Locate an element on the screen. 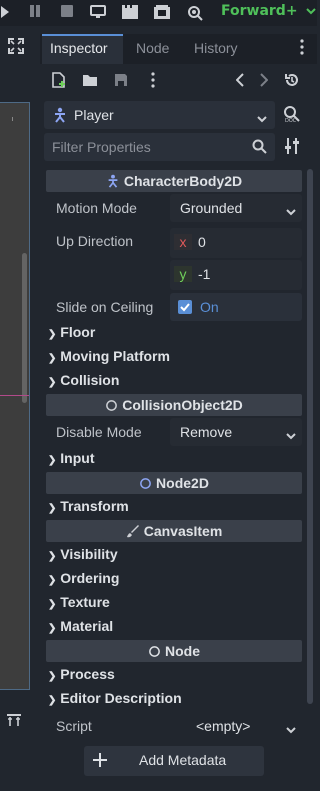 Image resolution: width=320 pixels, height=791 pixels. tools-icon is located at coordinates (292, 147).